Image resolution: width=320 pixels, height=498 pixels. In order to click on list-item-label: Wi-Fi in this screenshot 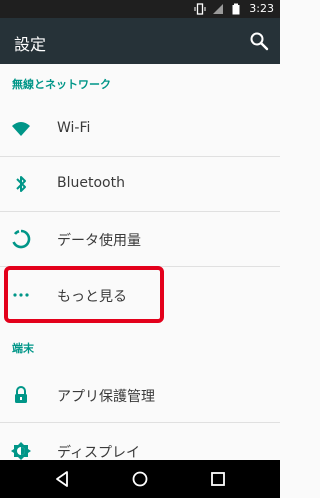, I will do `click(74, 128)`.